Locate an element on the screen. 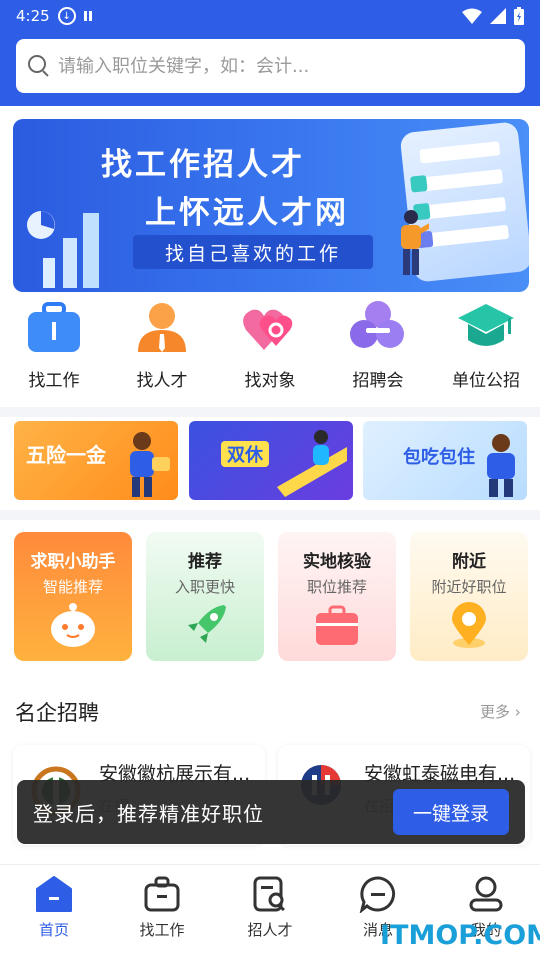 This screenshot has height=960, width=540. search-bar is located at coordinates (270, 66).